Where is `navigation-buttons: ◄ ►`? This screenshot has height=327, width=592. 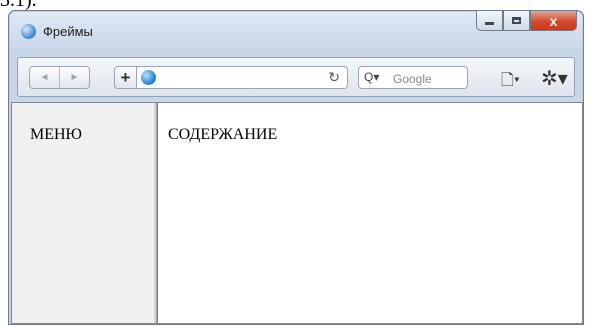
navigation-buttons: ◄ ► is located at coordinates (59, 77).